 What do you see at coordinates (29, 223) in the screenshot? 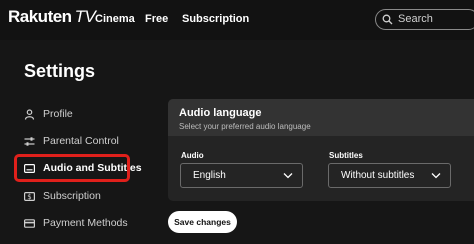
I see `credit-card-icon` at bounding box center [29, 223].